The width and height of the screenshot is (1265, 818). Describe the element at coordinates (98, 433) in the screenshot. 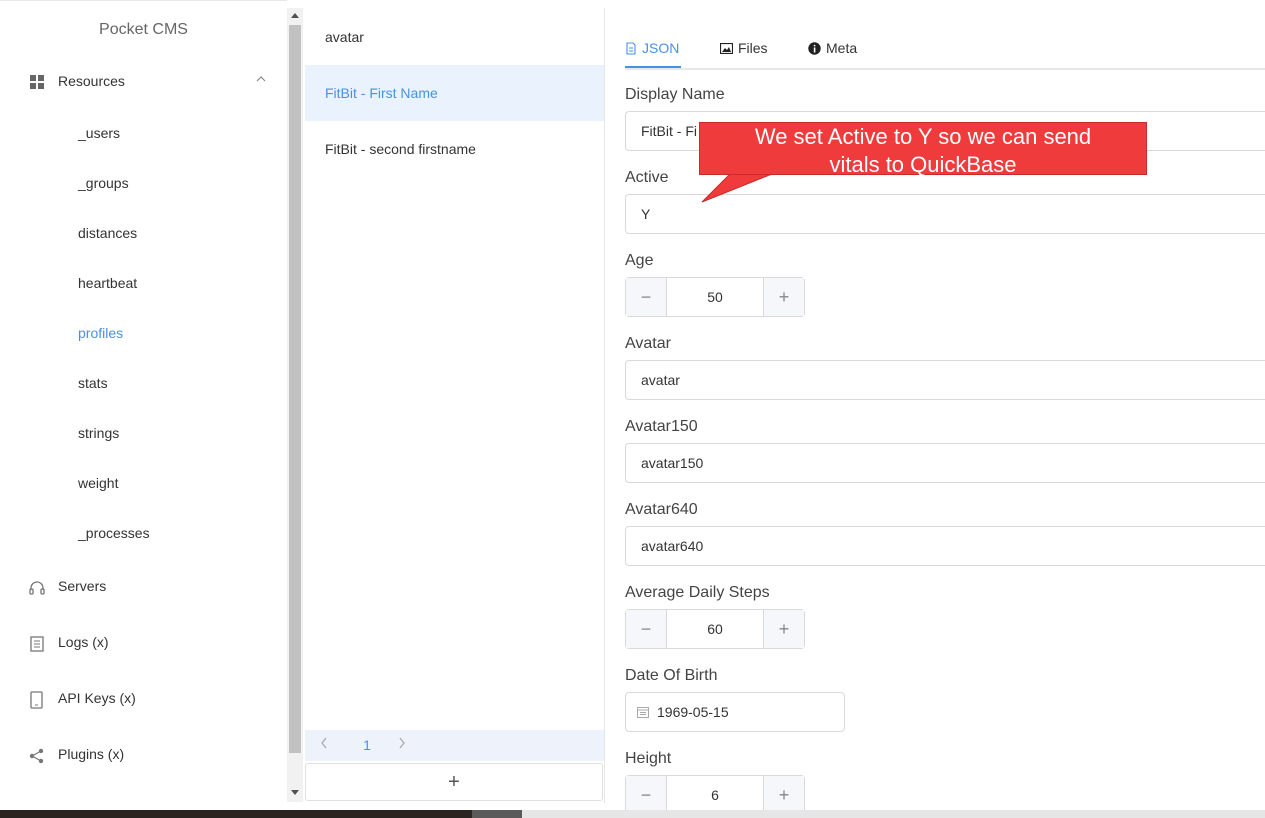

I see `sidebar-item-strings: strings` at that location.